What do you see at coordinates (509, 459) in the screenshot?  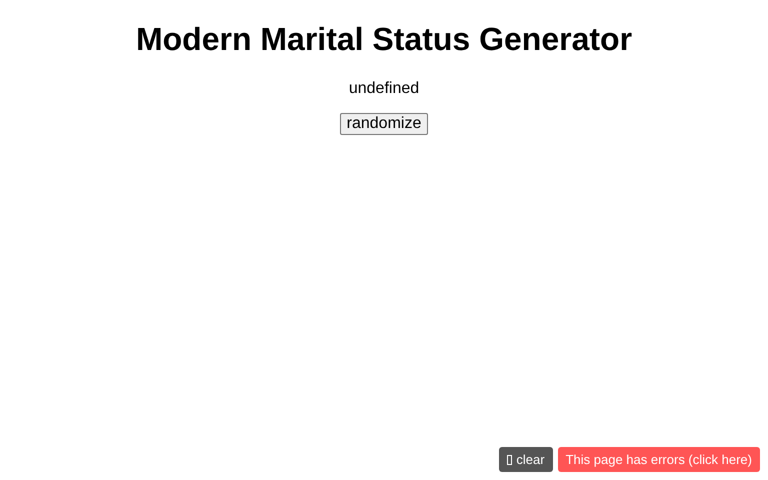 I see `missing-glyph-icon` at bounding box center [509, 459].